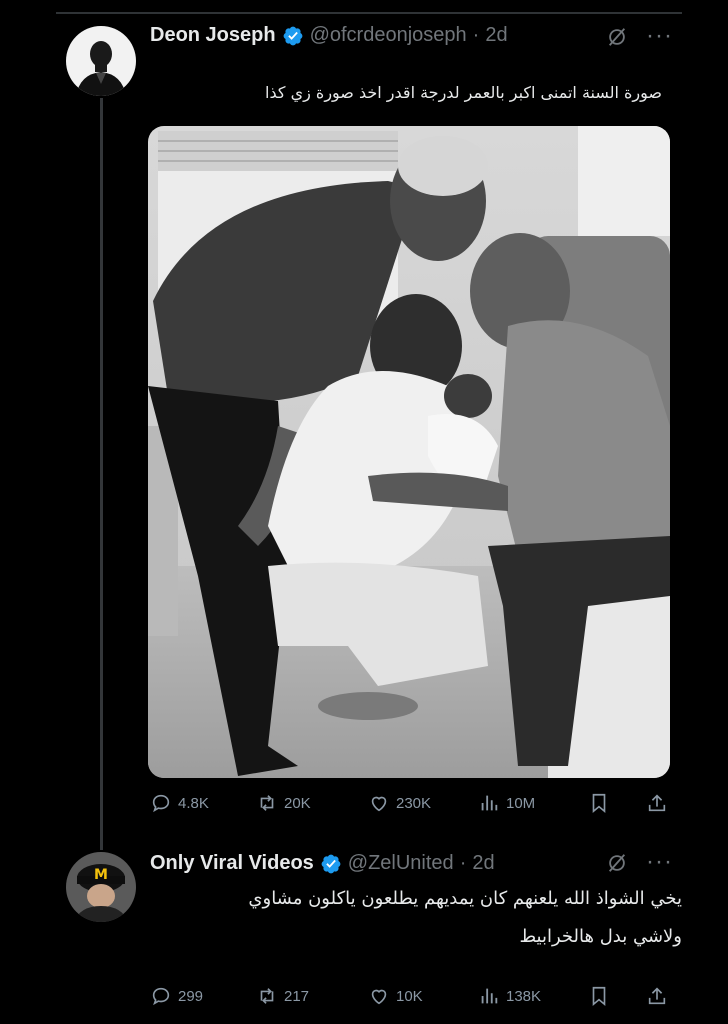  I want to click on timestamp: 2d, so click(496, 35).